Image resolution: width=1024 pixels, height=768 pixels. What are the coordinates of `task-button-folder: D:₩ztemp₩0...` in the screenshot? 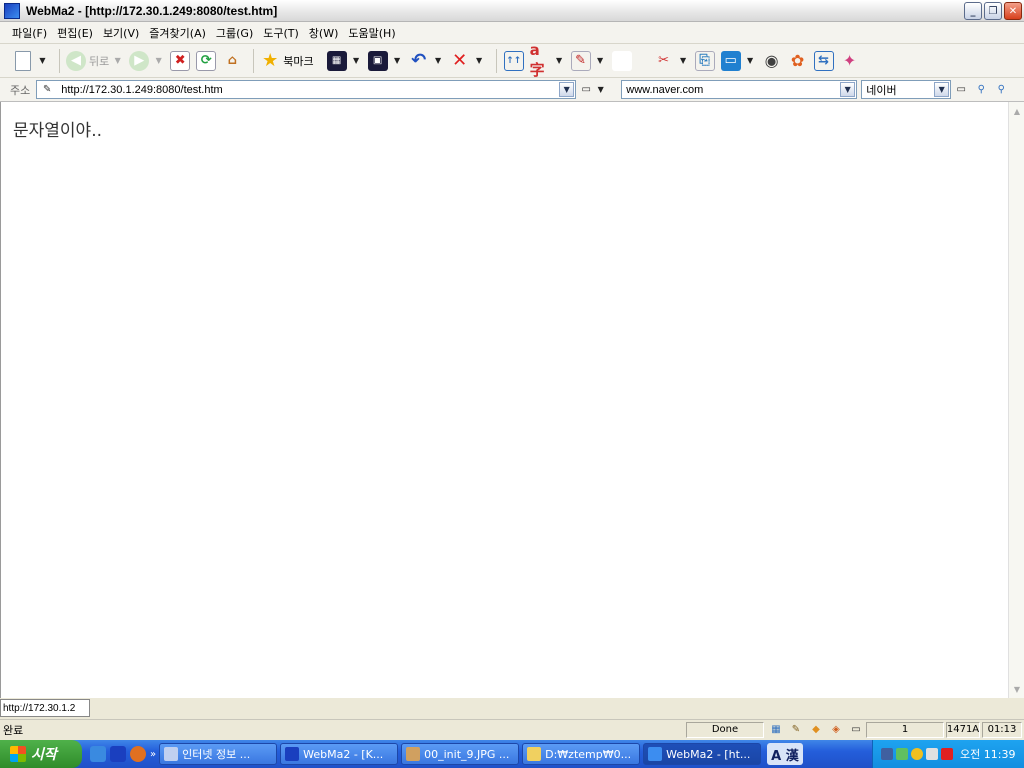 It's located at (581, 754).